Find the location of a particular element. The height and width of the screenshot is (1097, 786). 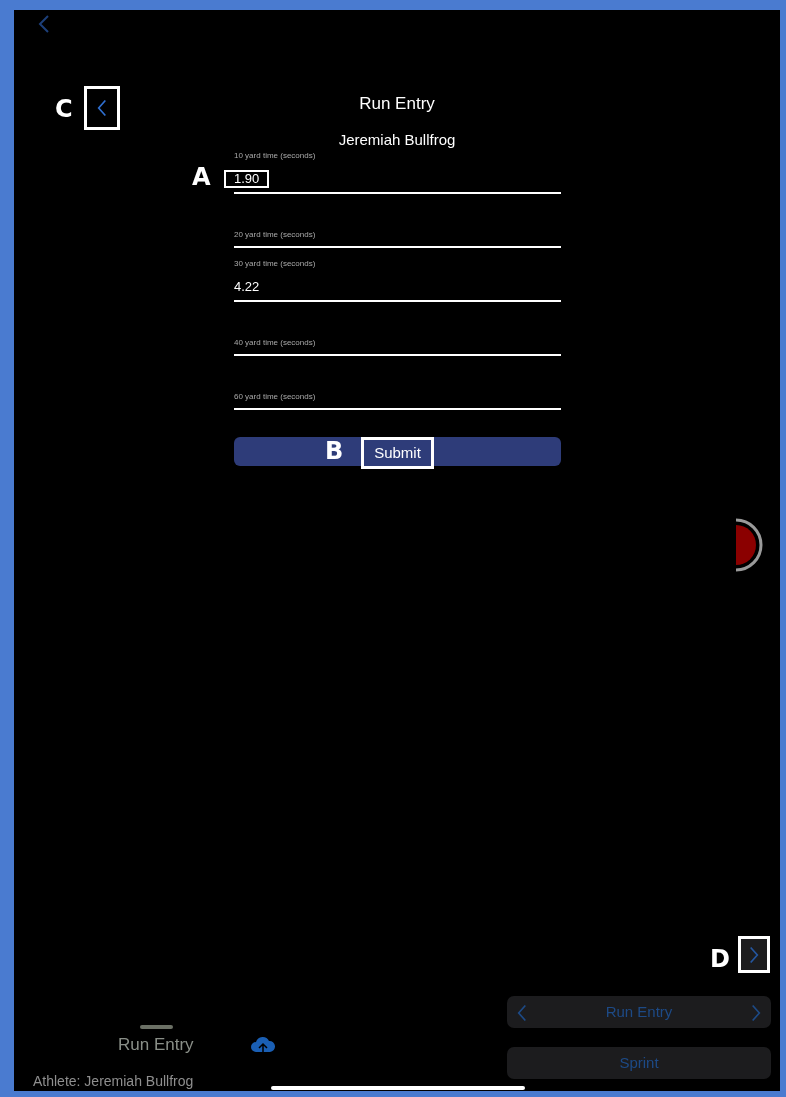

back-button is located at coordinates (102, 108).